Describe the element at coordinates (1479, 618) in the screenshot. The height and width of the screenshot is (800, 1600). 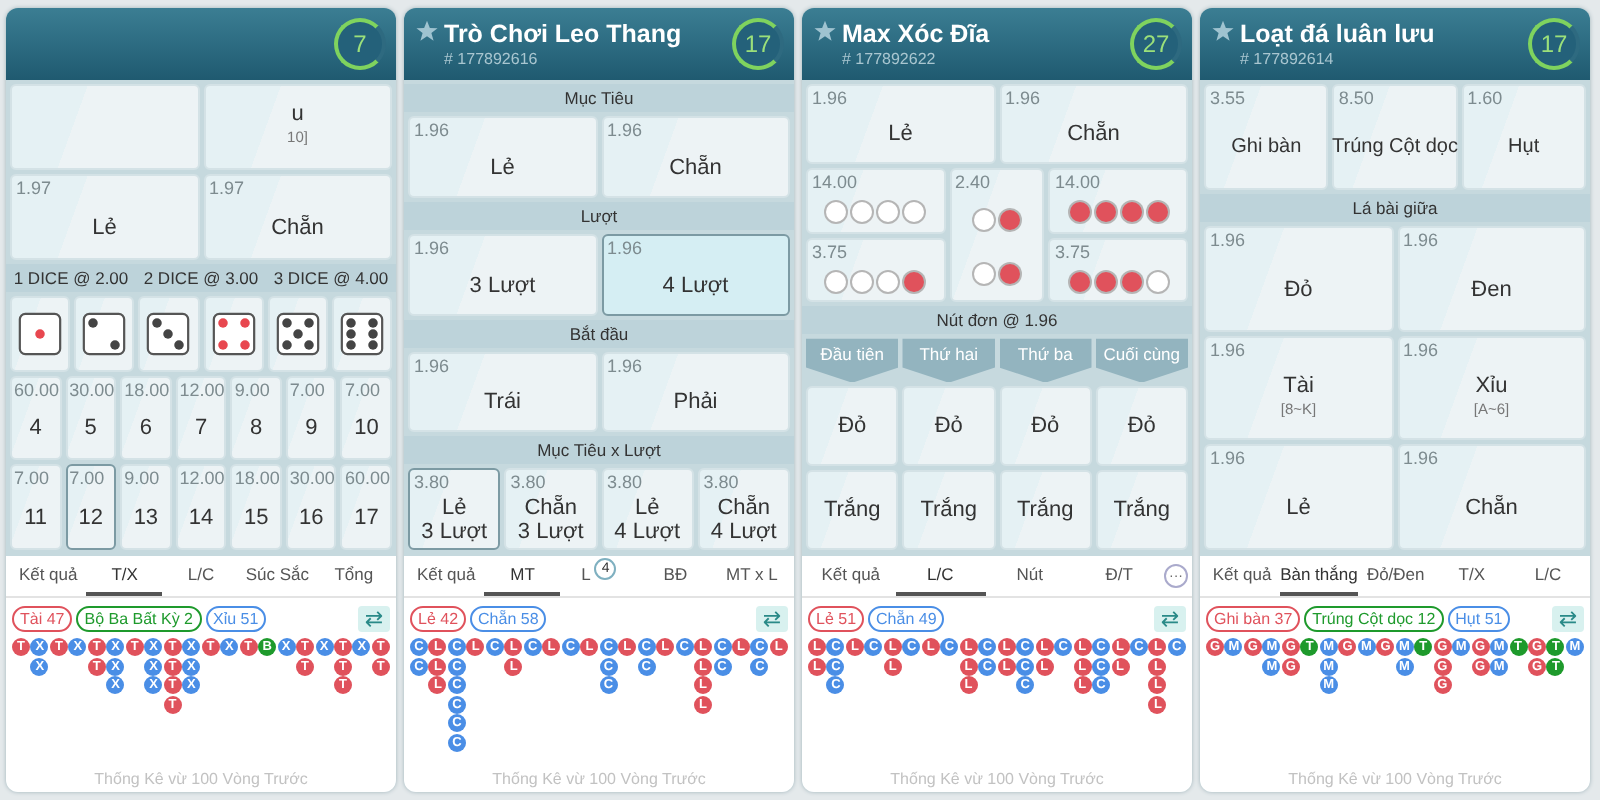
I see `legend-chip: Hụt 51` at that location.